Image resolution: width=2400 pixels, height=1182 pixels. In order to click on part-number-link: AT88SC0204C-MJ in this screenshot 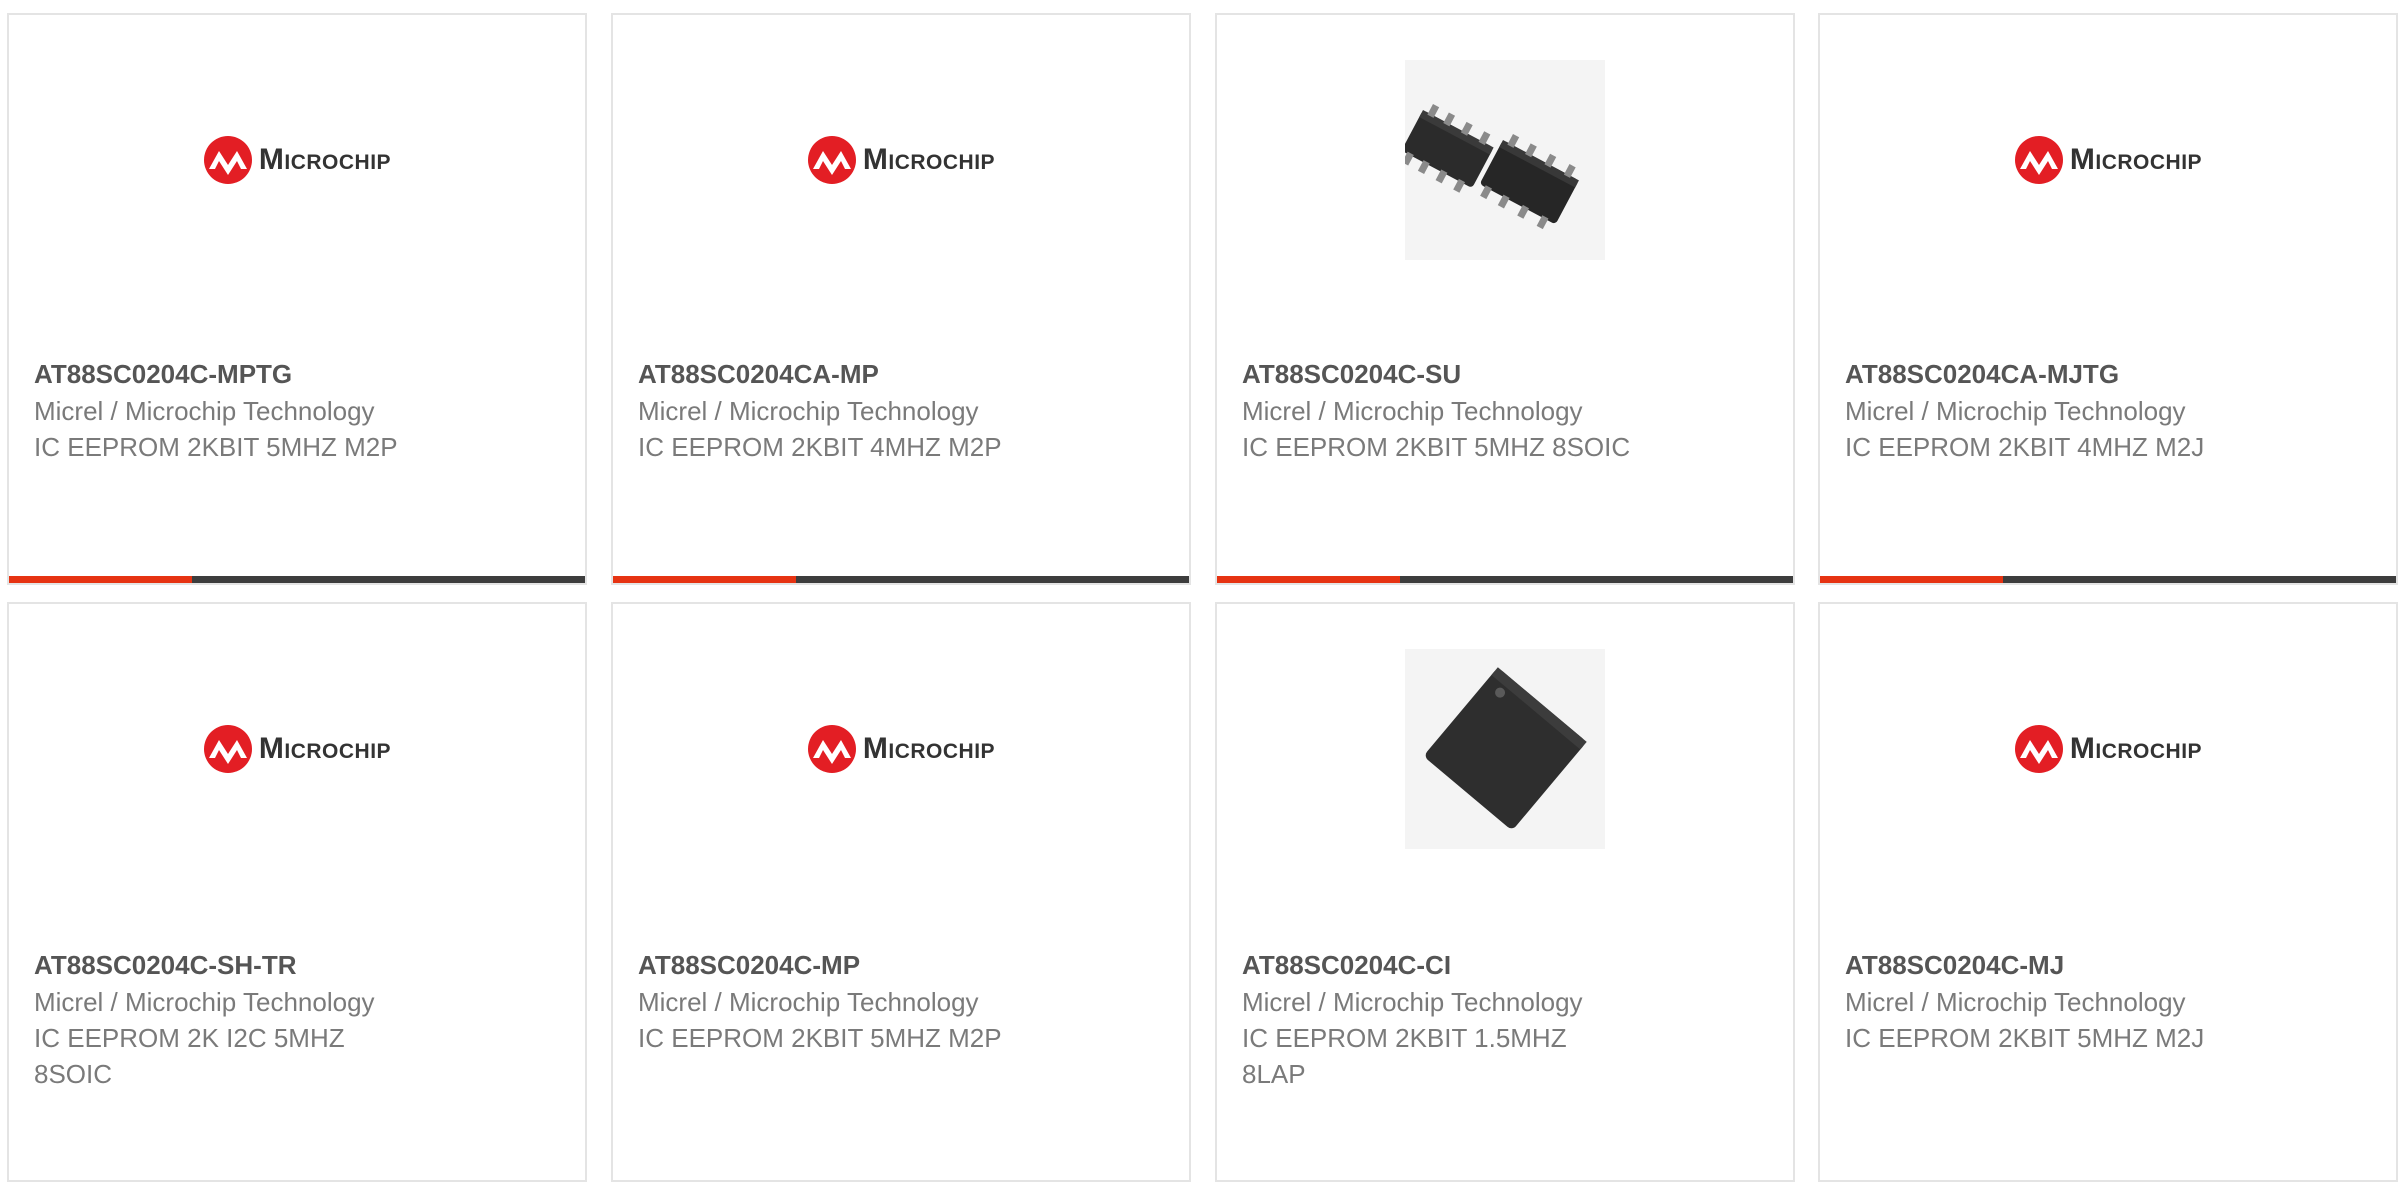, I will do `click(2110, 965)`.